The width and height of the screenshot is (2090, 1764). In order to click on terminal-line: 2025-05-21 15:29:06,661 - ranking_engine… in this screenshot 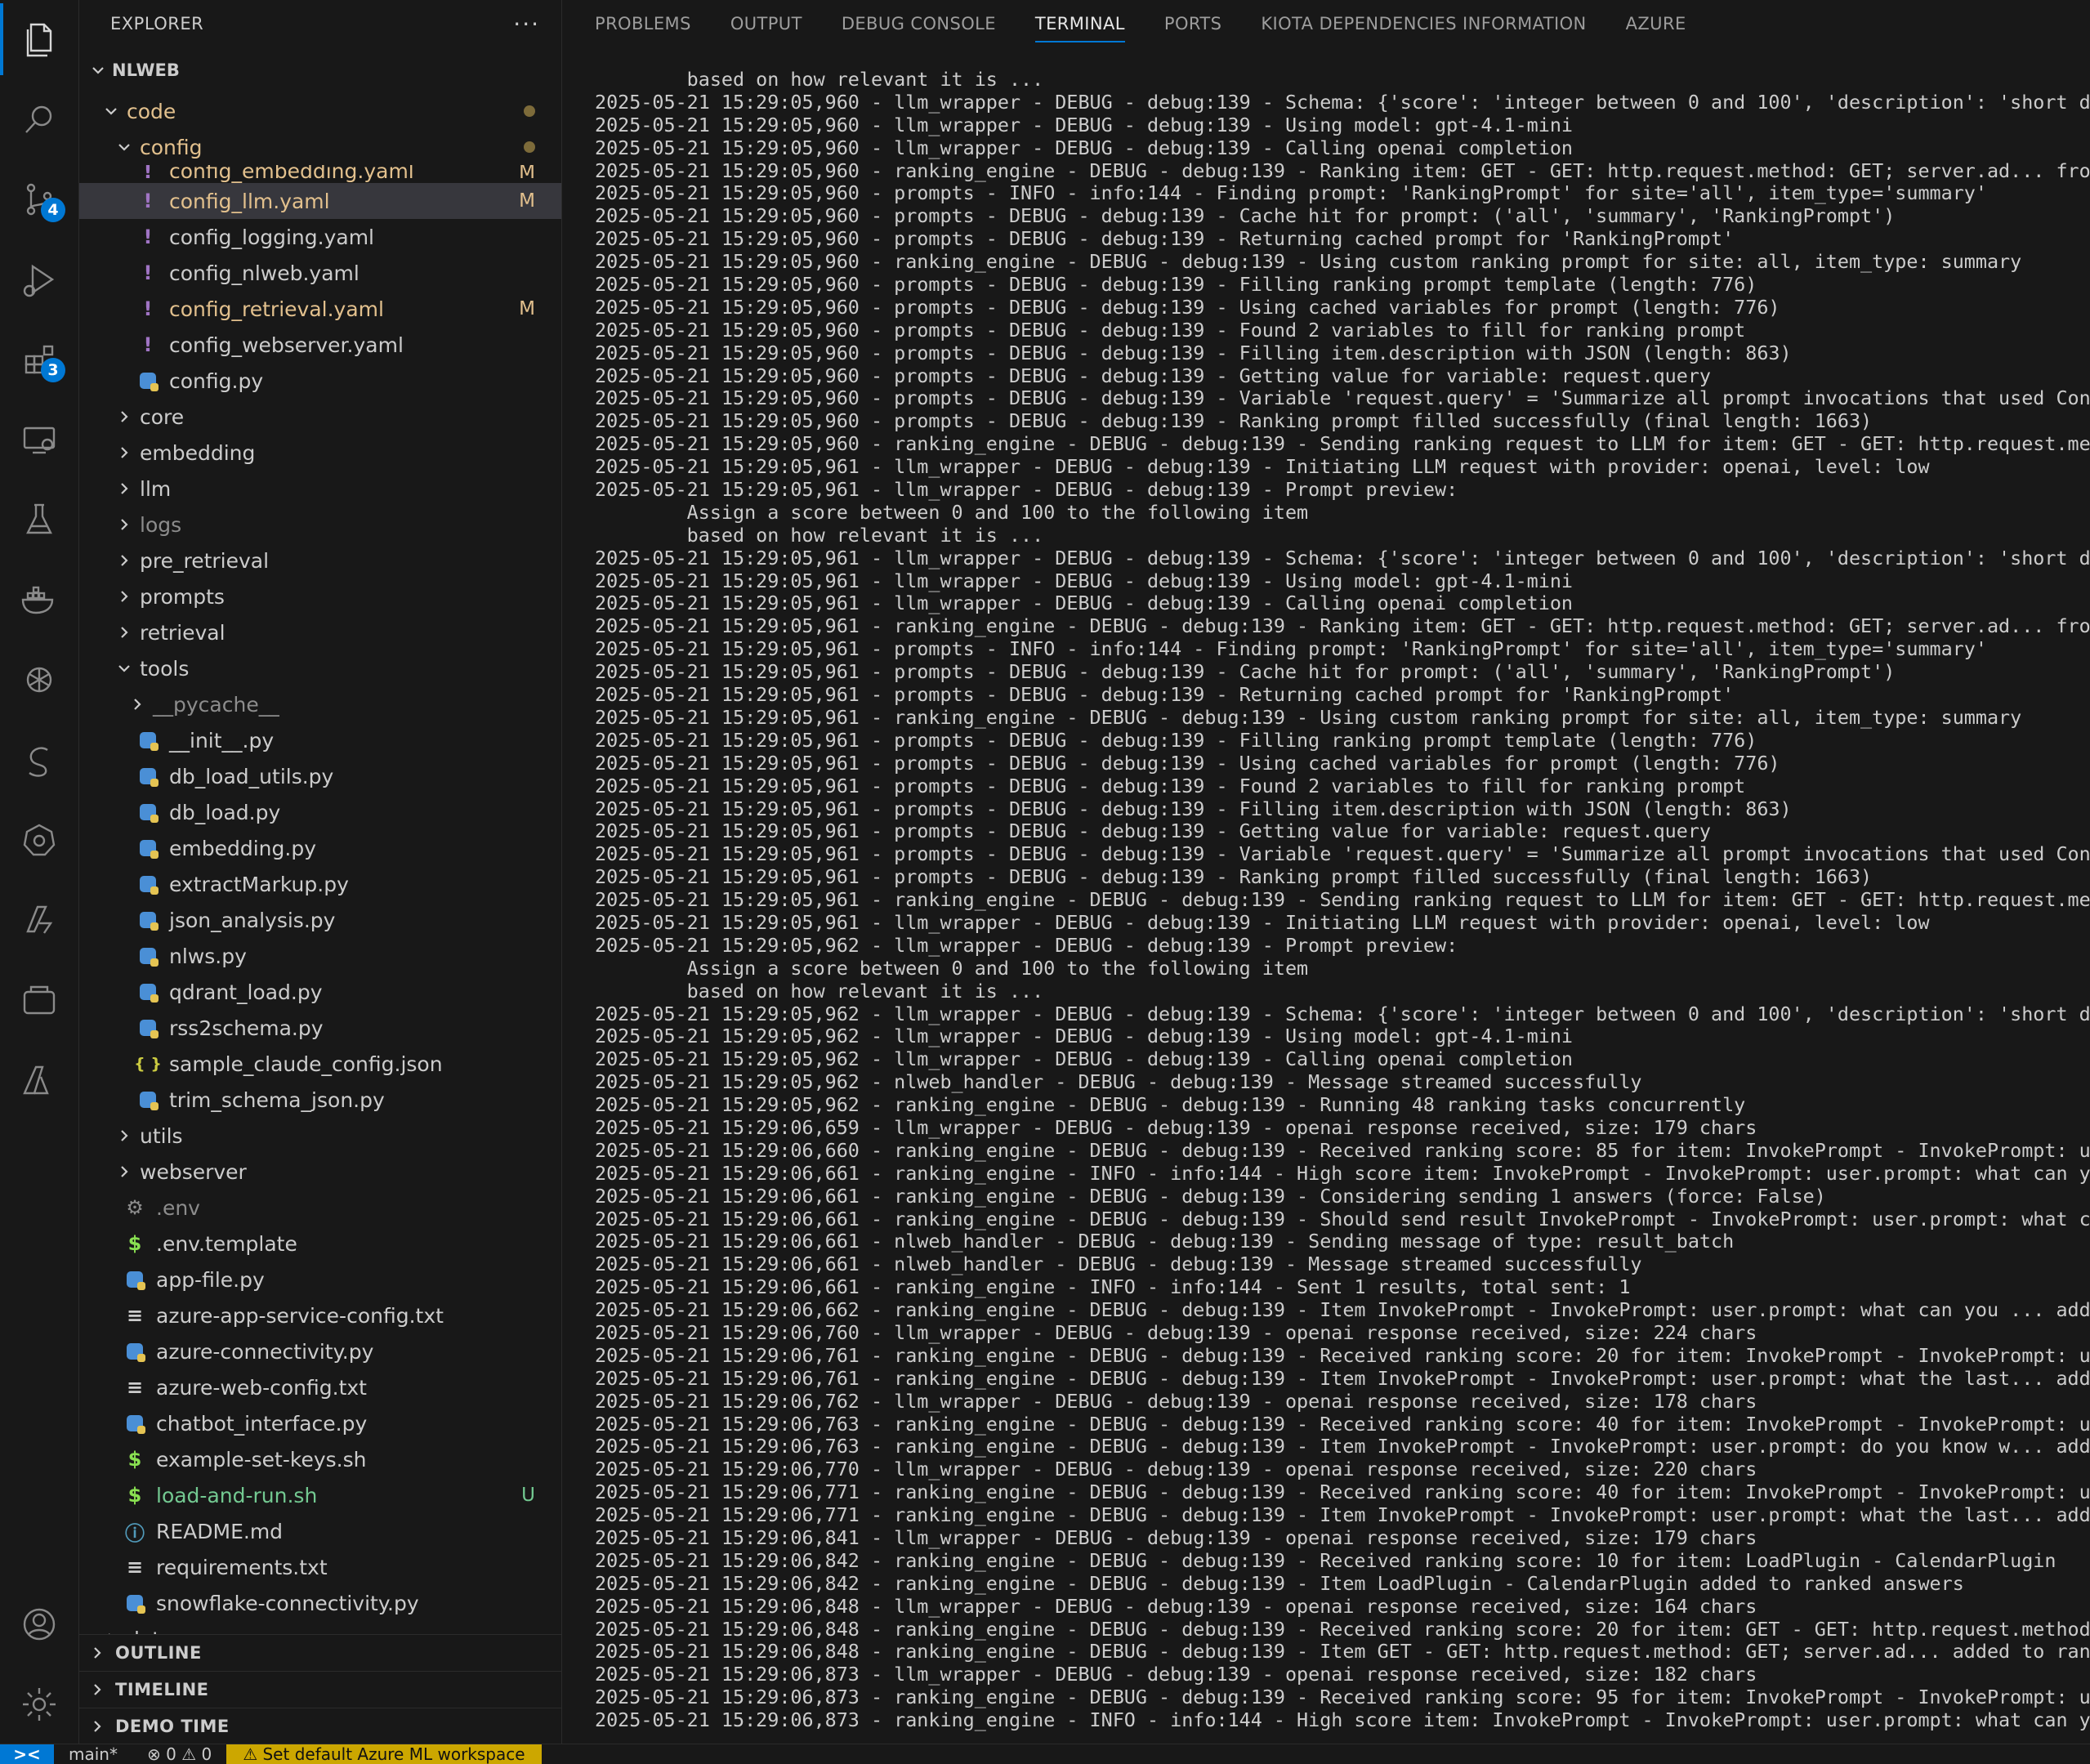, I will do `click(1113, 1287)`.